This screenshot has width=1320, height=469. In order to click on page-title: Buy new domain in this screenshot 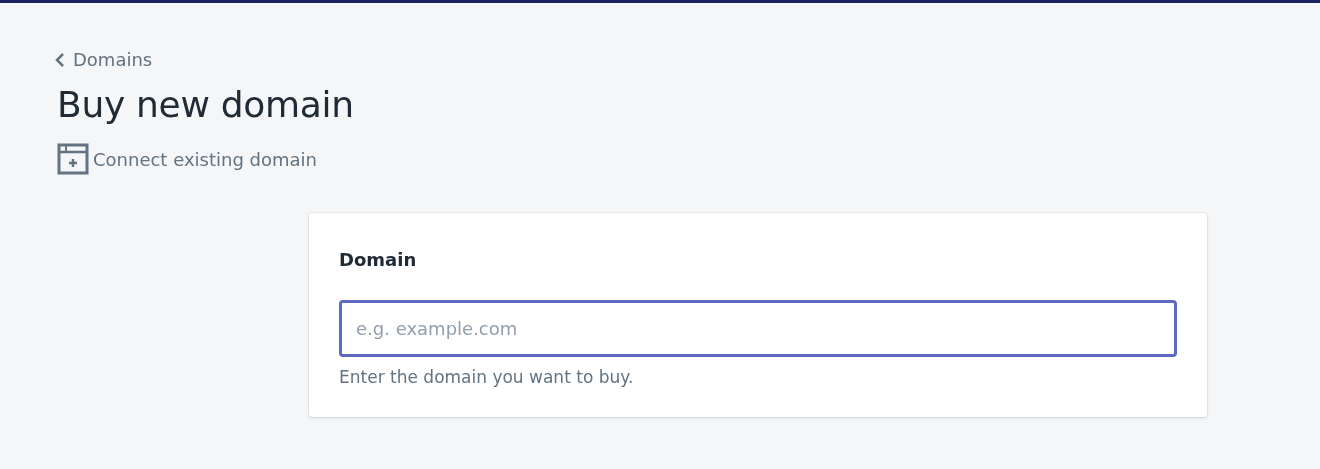, I will do `click(206, 104)`.